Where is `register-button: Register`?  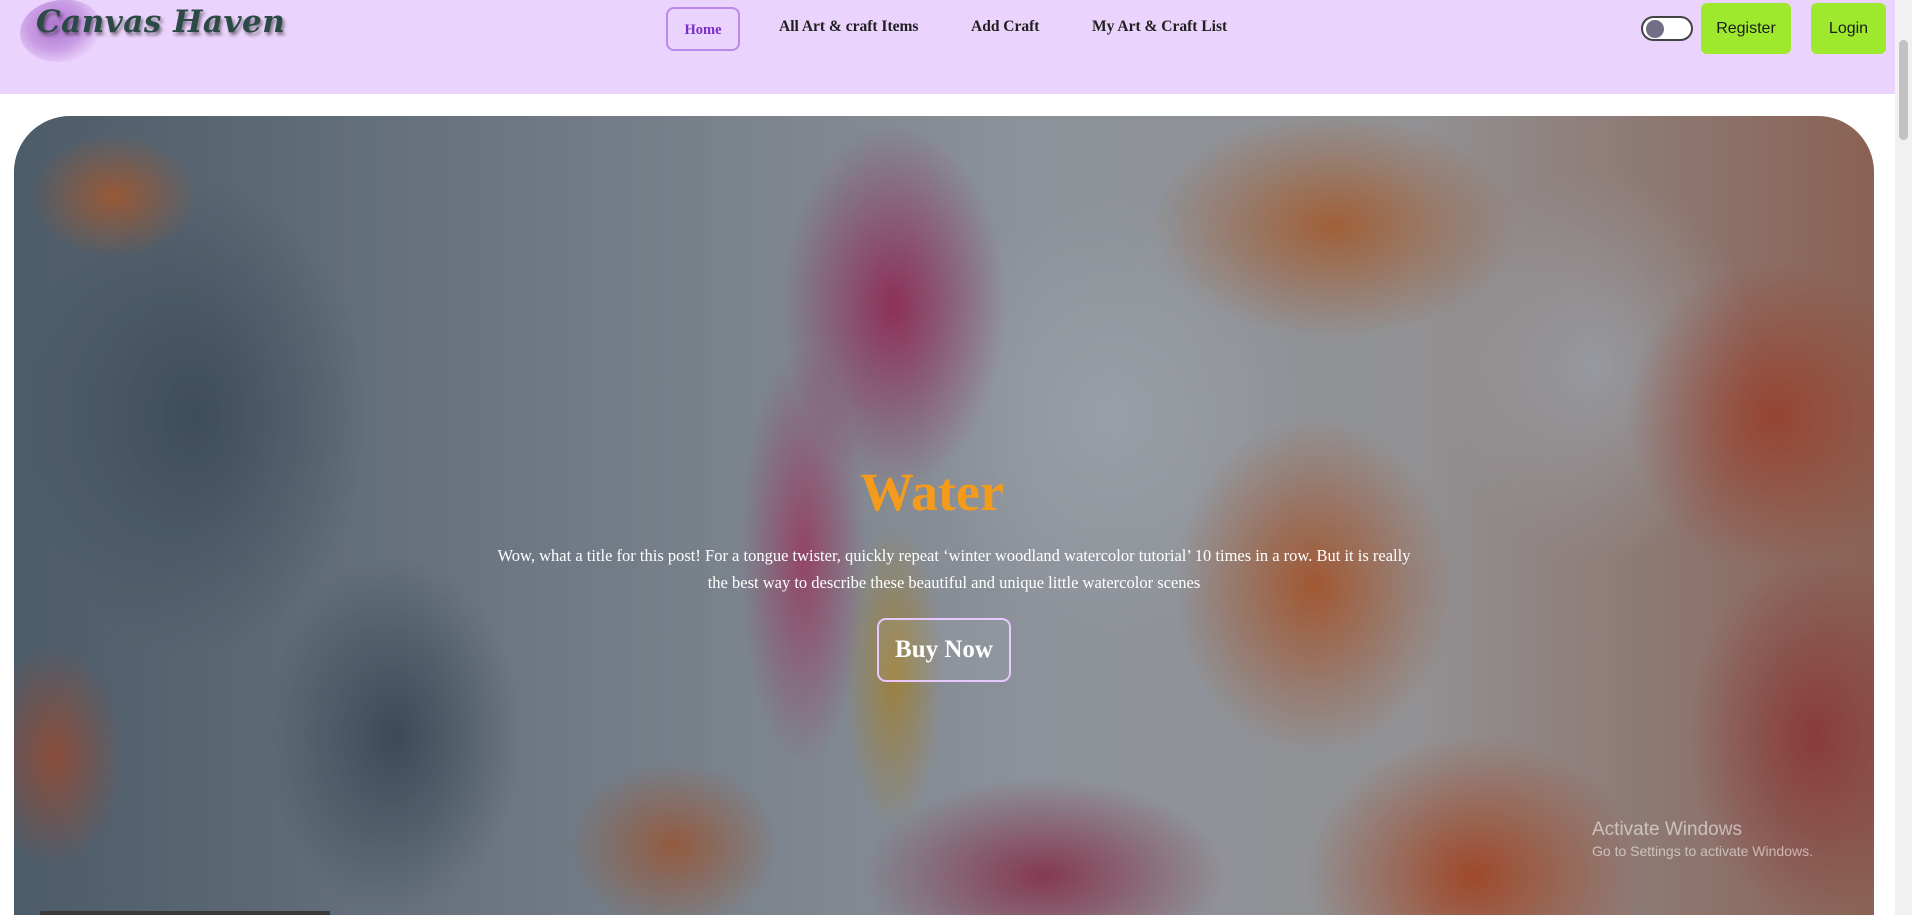
register-button: Register is located at coordinates (1746, 28).